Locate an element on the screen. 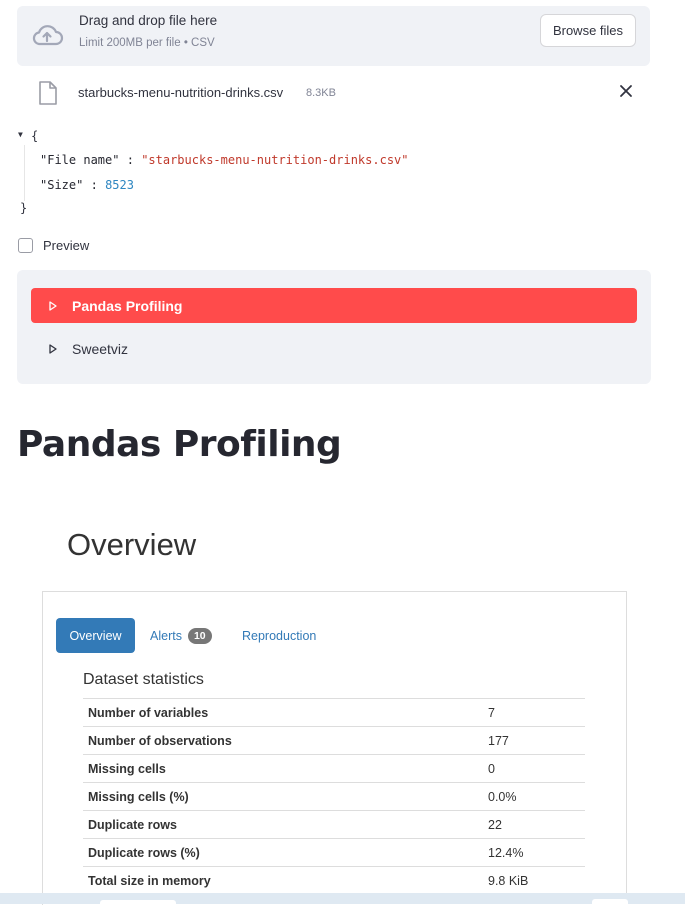 Image resolution: width=685 pixels, height=906 pixels. file-icon is located at coordinates (48, 93).